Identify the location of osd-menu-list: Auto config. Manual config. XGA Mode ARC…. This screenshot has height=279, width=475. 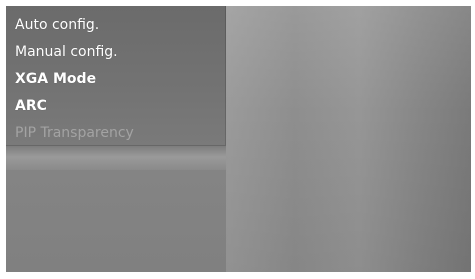
(74, 83).